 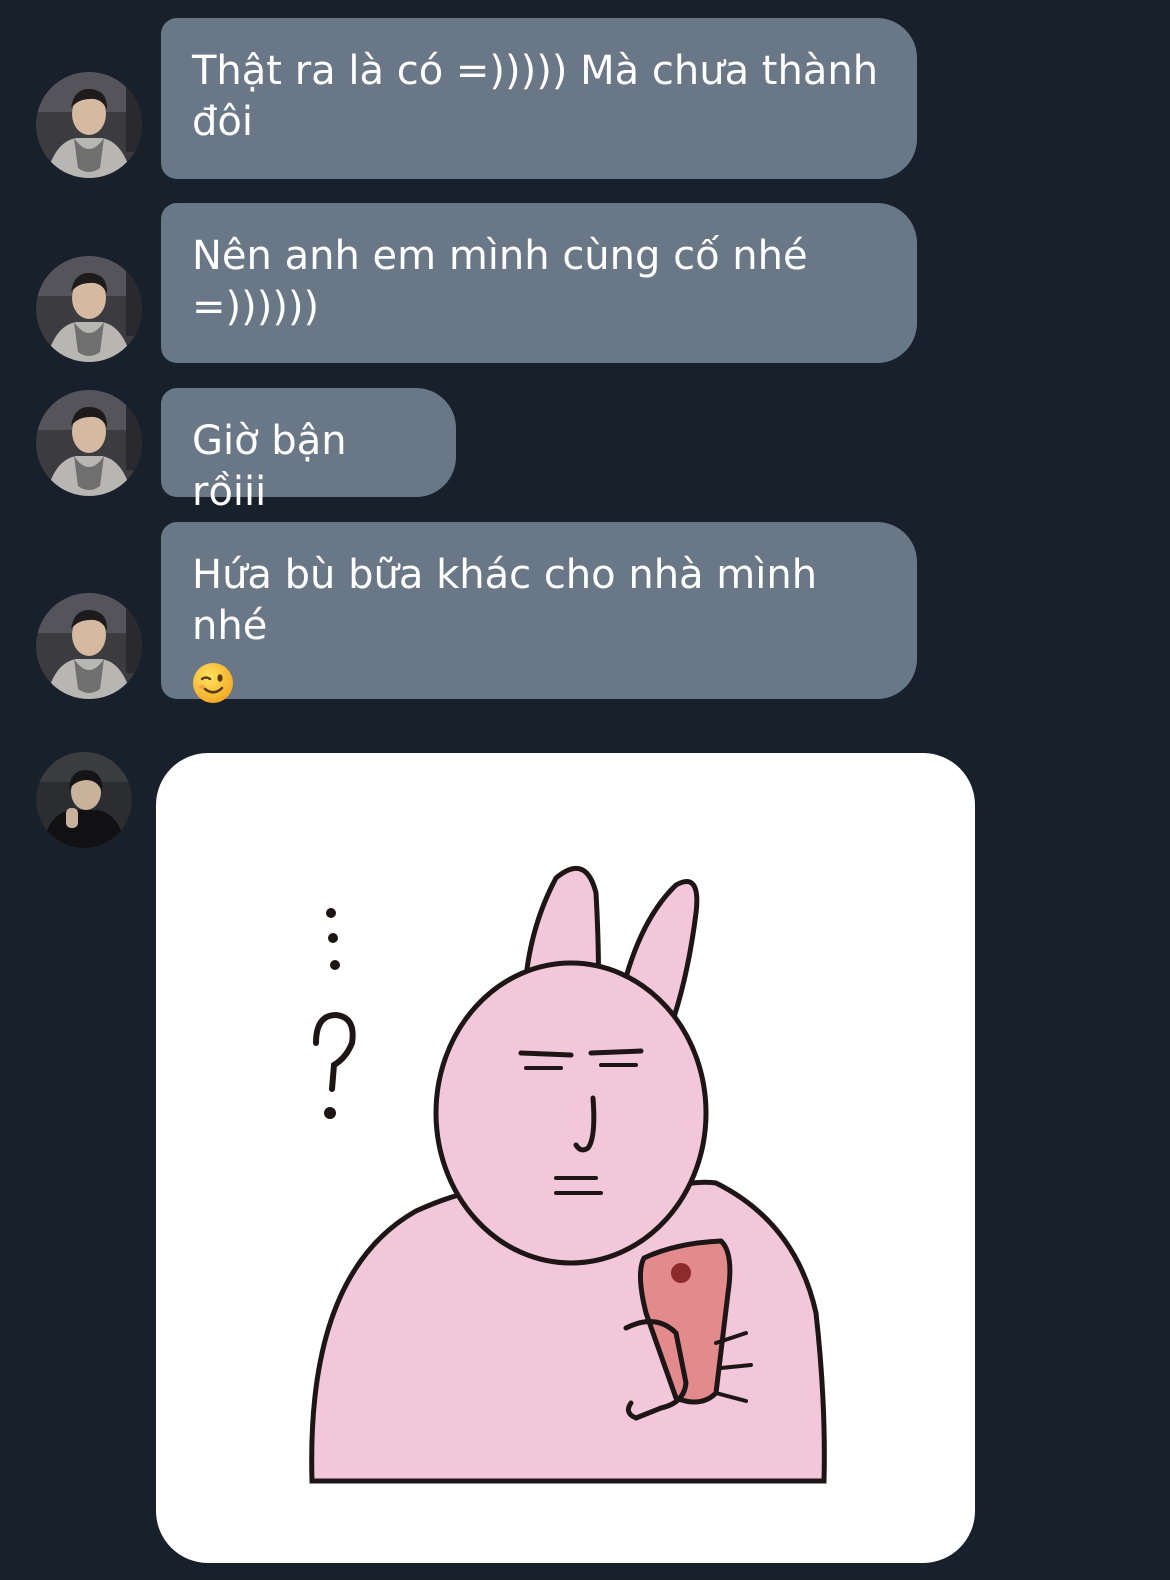 I want to click on message-text: Nên anh em mình cùng cố nhé =)))))), so click(x=500, y=281).